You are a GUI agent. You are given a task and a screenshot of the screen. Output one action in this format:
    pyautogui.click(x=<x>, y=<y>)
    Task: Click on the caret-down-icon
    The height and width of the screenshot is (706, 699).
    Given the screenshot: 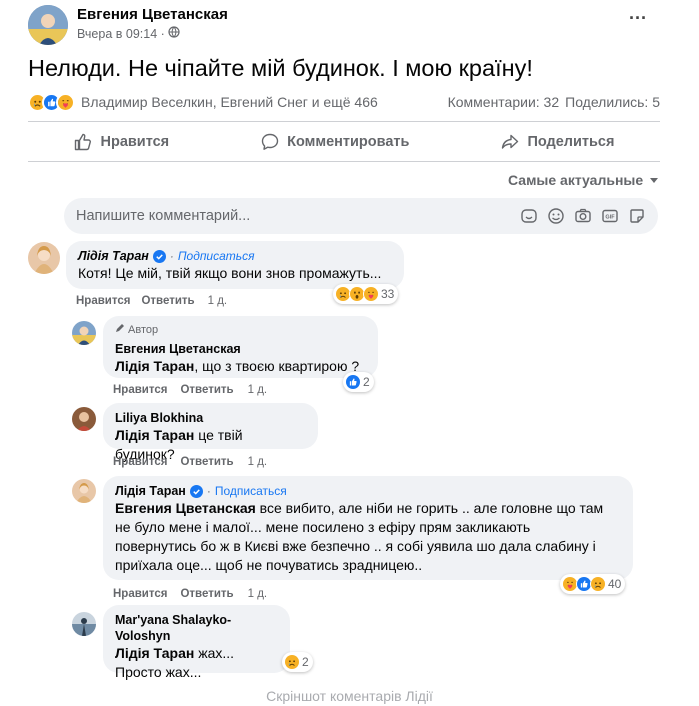 What is the action you would take?
    pyautogui.click(x=654, y=180)
    